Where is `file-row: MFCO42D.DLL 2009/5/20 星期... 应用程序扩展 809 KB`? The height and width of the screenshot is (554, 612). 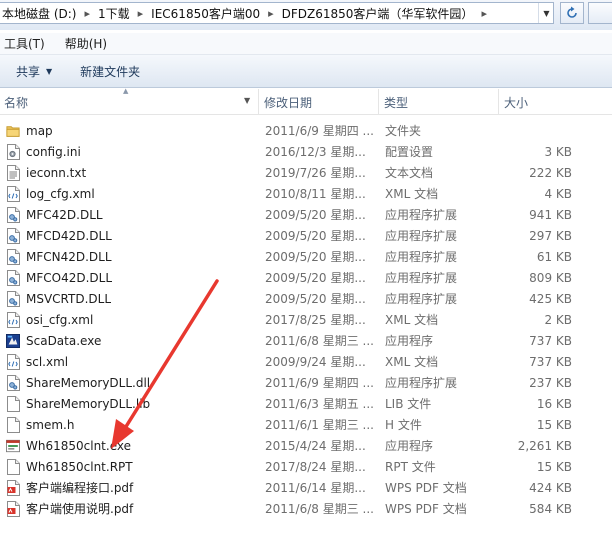 file-row: MFCO42D.DLL 2009/5/20 星期... 应用程序扩展 809 KB is located at coordinates (306, 277).